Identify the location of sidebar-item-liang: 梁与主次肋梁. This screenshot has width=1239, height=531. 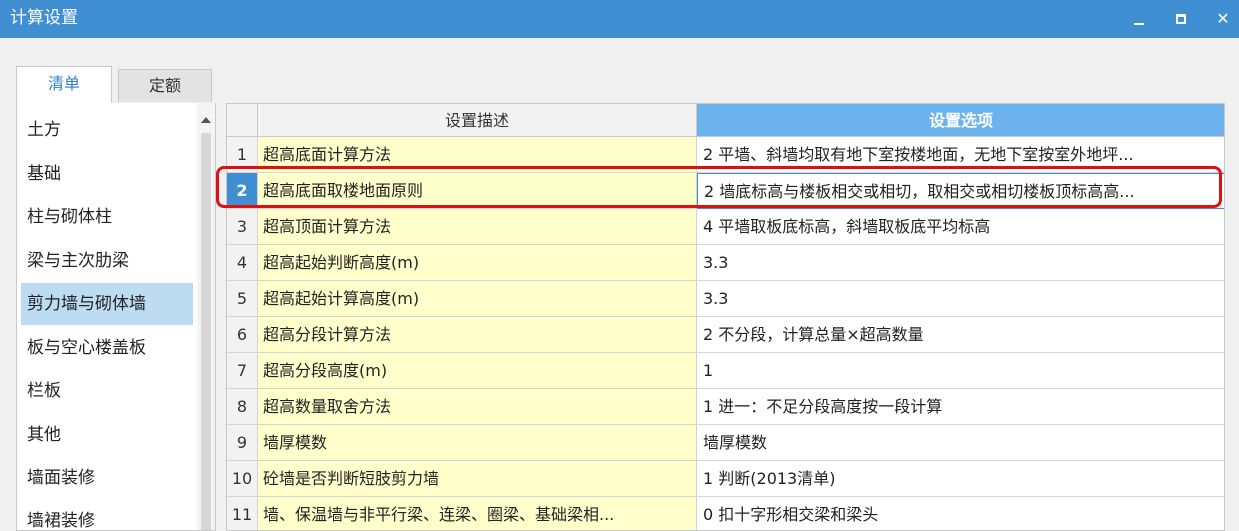
(107, 261).